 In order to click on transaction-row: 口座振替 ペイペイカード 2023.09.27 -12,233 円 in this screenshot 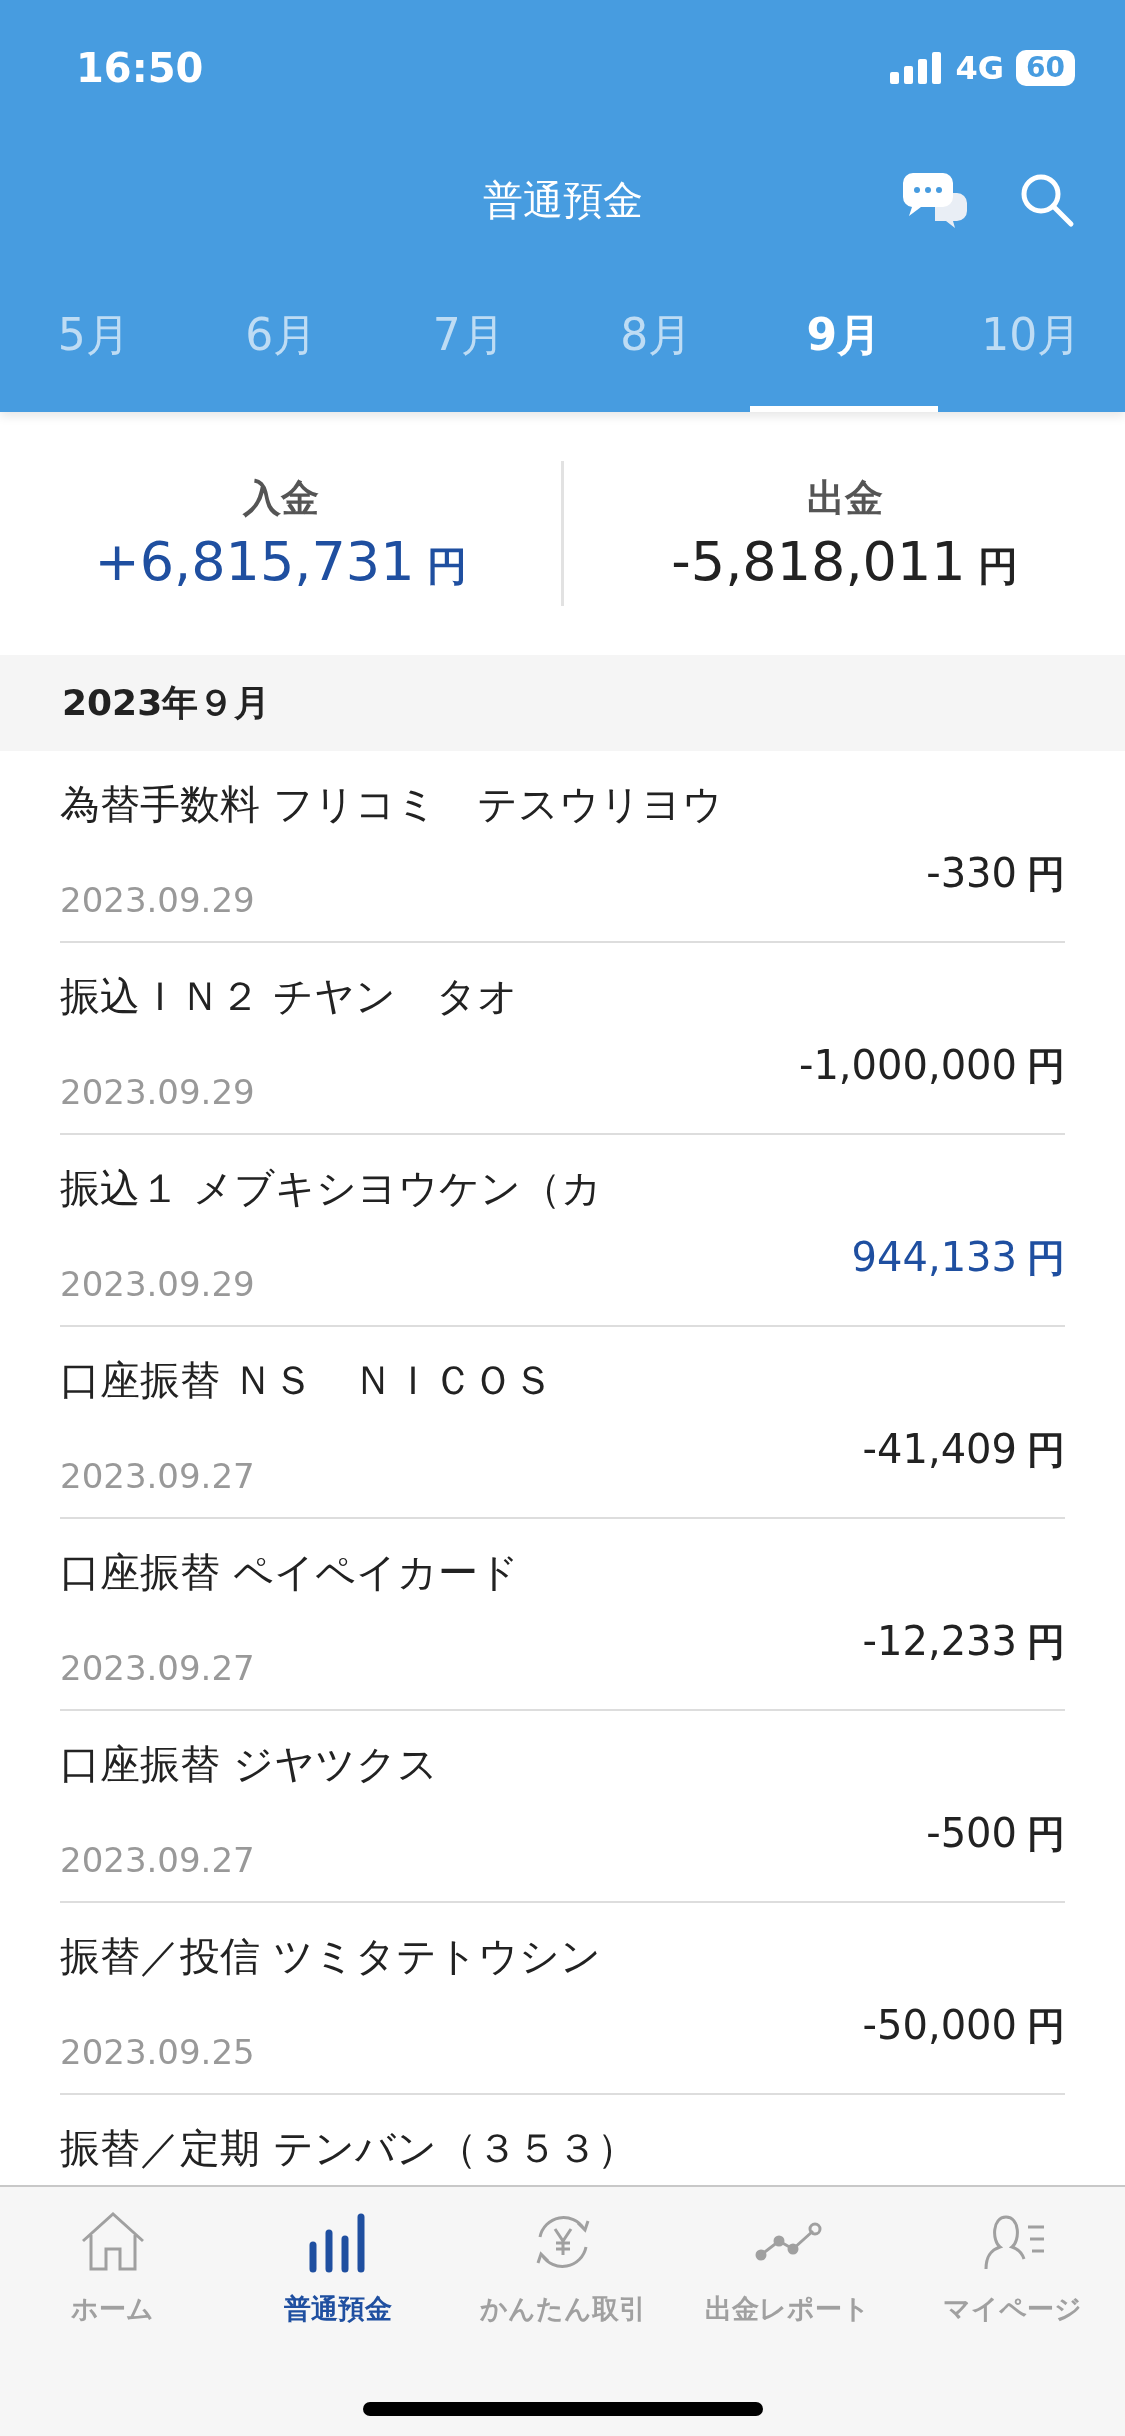, I will do `click(562, 1615)`.